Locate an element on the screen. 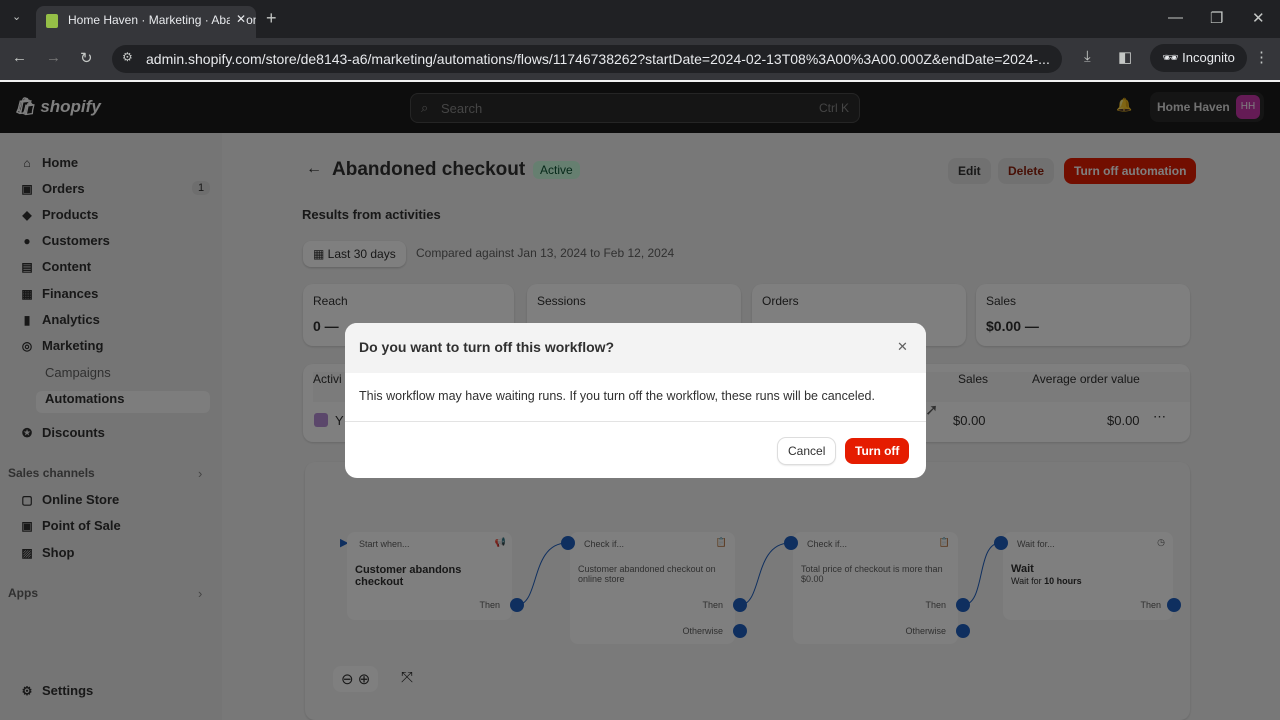 The image size is (1280, 720). site-info-icon: ⚙ is located at coordinates (127, 57).